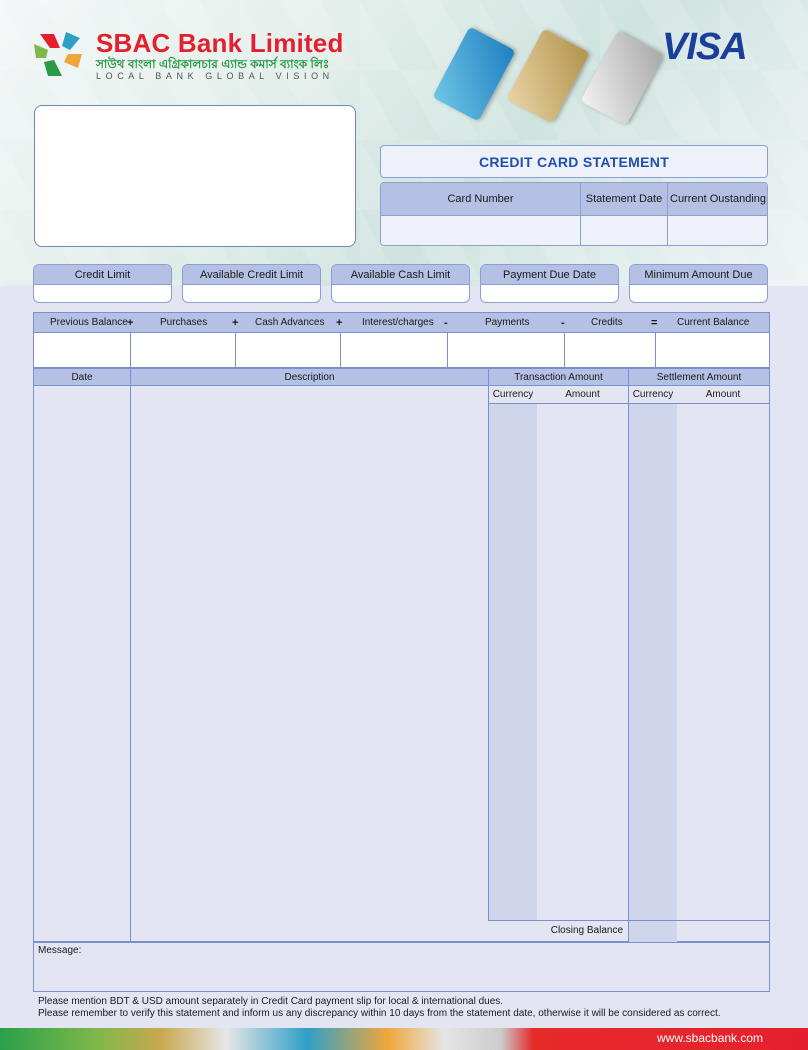 The height and width of the screenshot is (1050, 808). What do you see at coordinates (653, 395) in the screenshot?
I see `settlement-currency-header: Currency` at bounding box center [653, 395].